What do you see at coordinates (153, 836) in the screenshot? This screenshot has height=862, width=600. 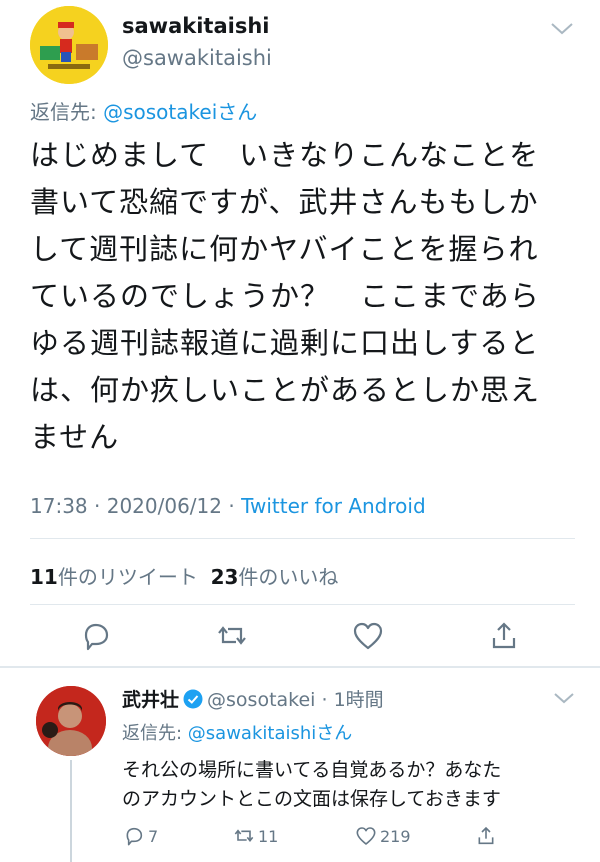 I see `reply-count: 7` at bounding box center [153, 836].